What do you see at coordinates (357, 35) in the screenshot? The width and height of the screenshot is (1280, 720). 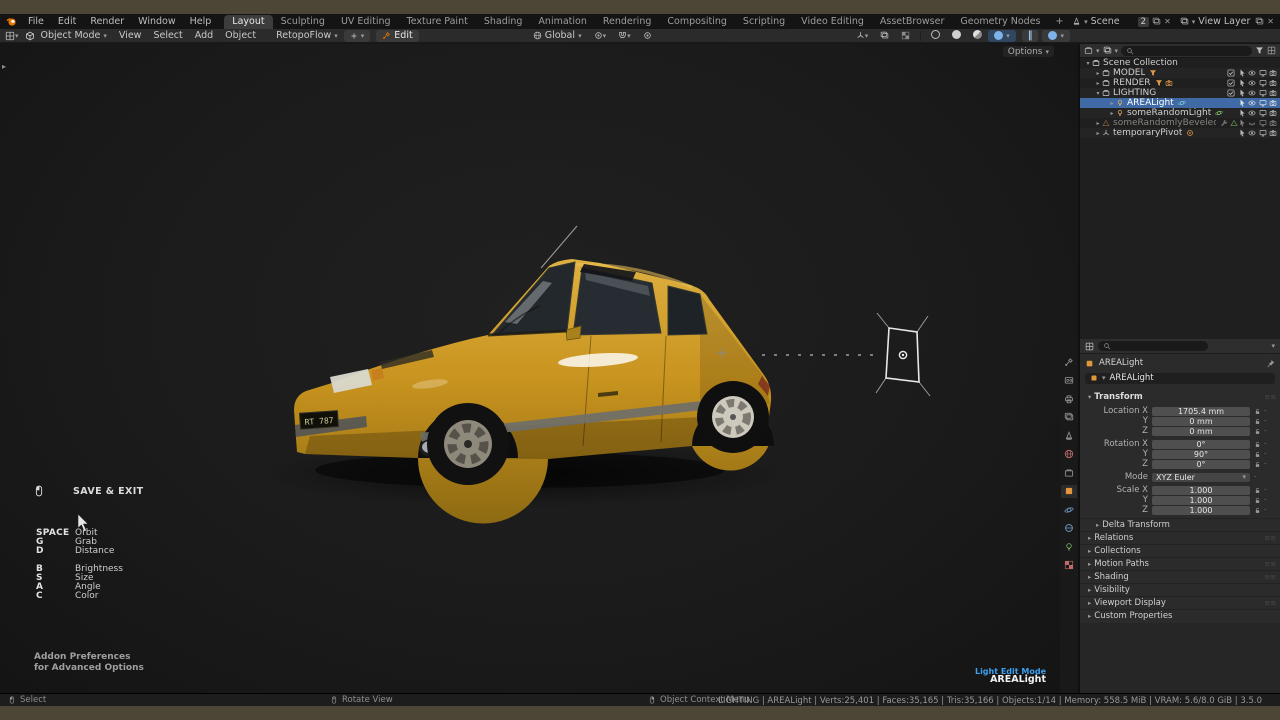 I see `retopoflow-tool-button: ▾` at bounding box center [357, 35].